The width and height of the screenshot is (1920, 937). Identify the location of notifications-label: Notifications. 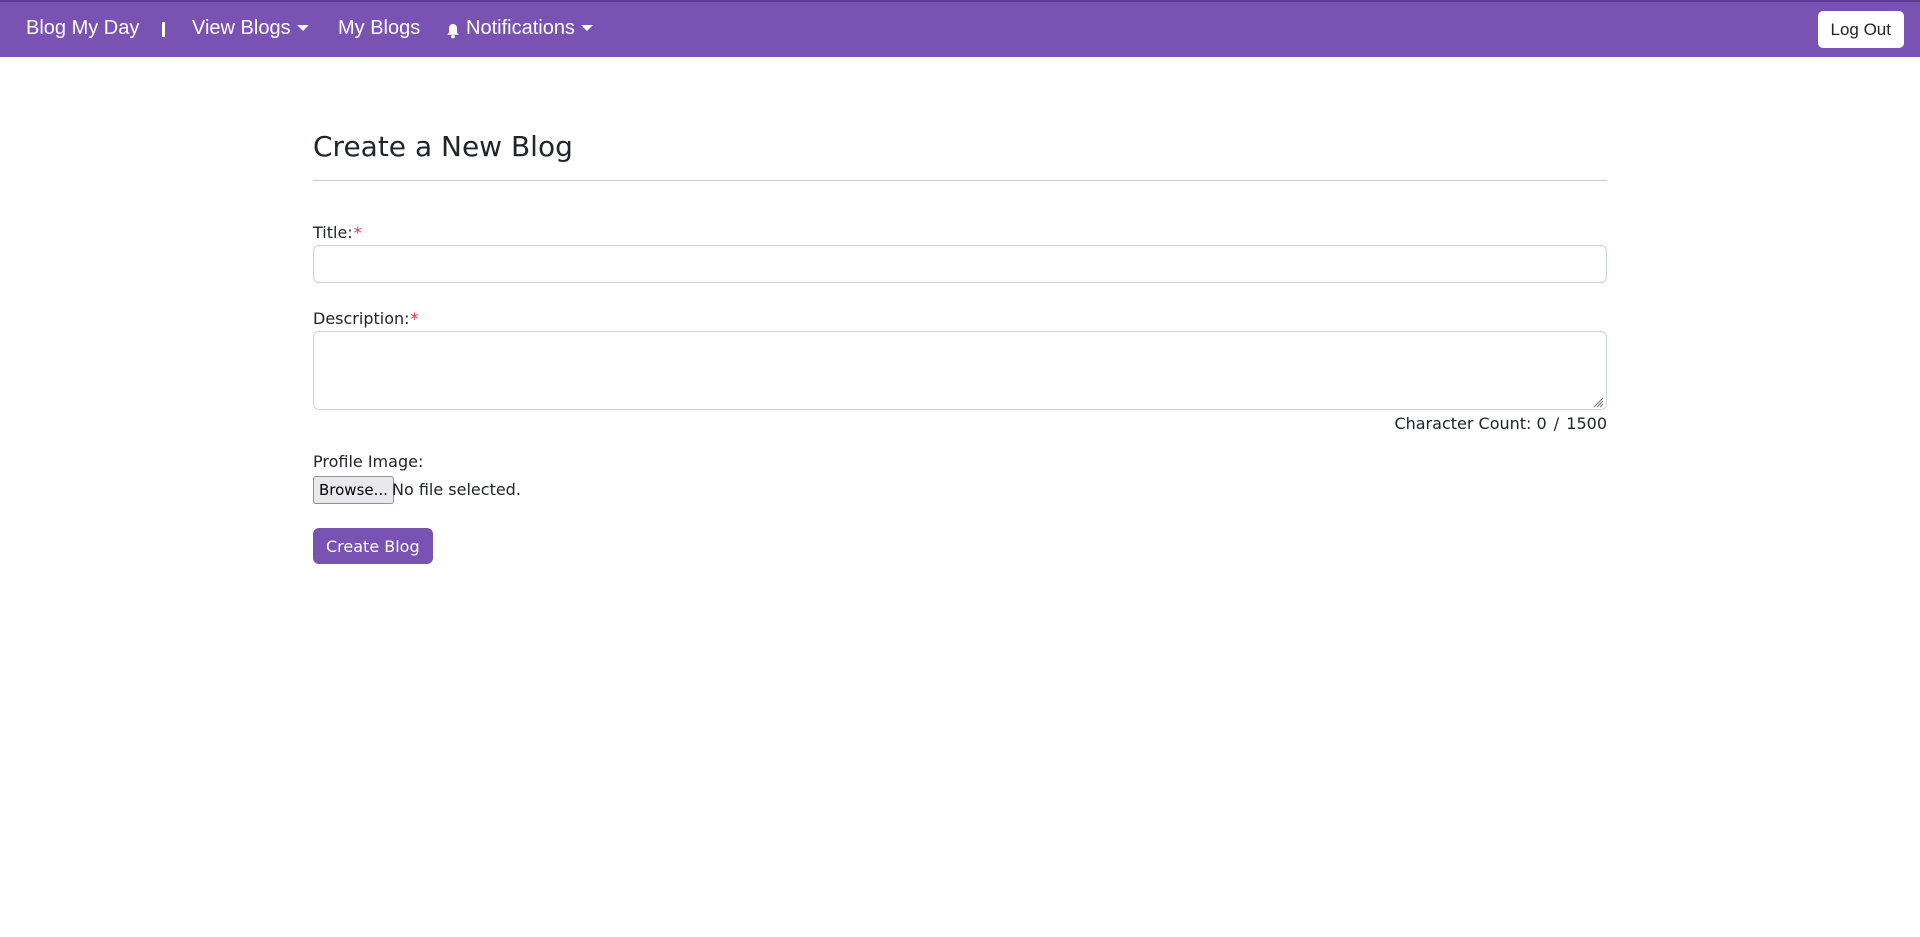
(520, 28).